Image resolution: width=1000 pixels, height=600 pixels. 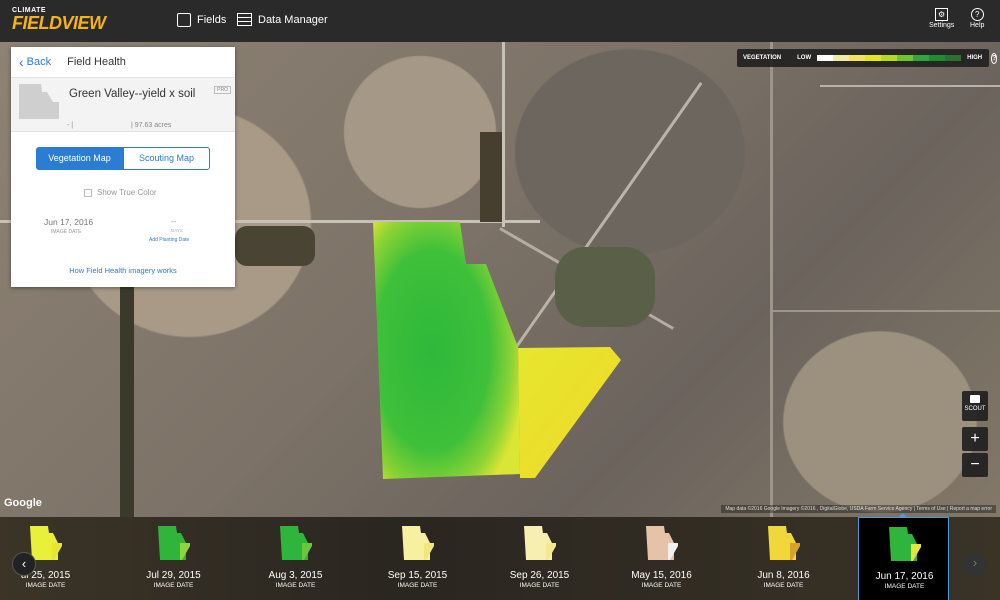 I want to click on settings-button: ⚙ Settings, so click(x=941, y=18).